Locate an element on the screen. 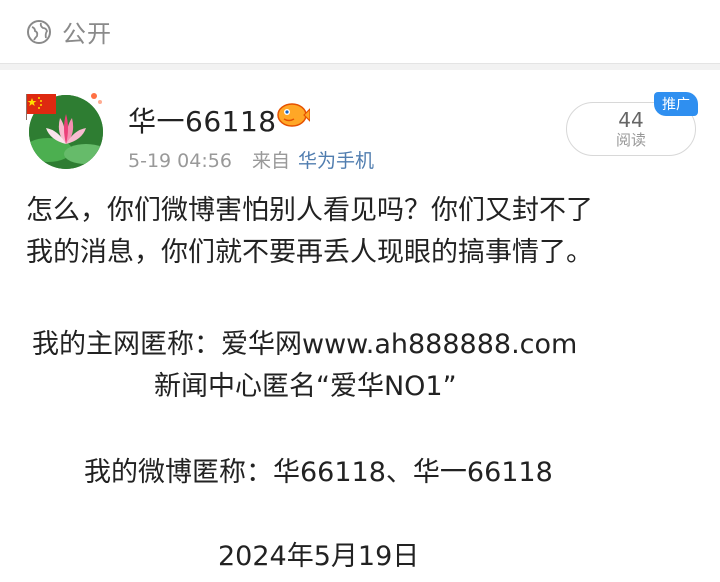 This screenshot has width=720, height=582. author-name: 华一66118 is located at coordinates (202, 120).